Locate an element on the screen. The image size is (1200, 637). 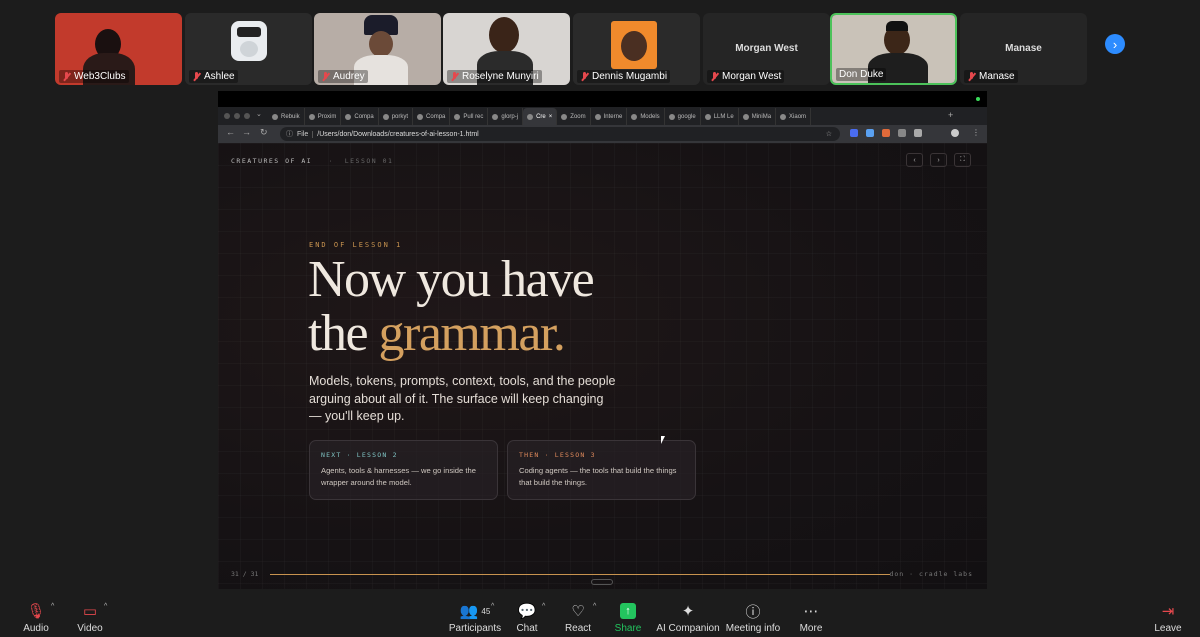
card-label: THEN · LESSON 3 is located at coordinates (557, 455).